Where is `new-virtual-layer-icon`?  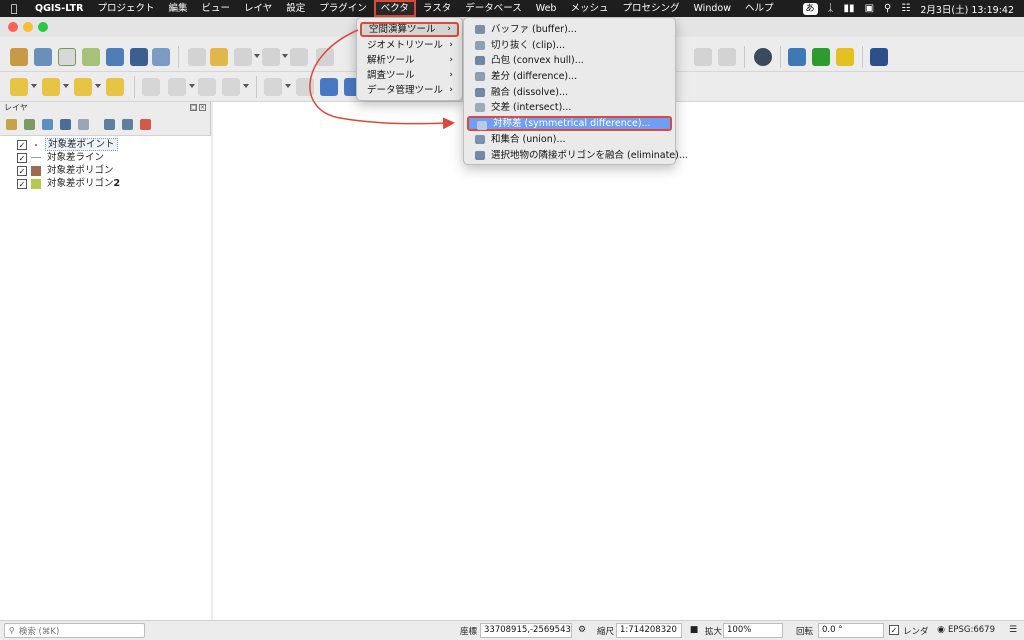
new-virtual-layer-icon is located at coordinates (115, 57).